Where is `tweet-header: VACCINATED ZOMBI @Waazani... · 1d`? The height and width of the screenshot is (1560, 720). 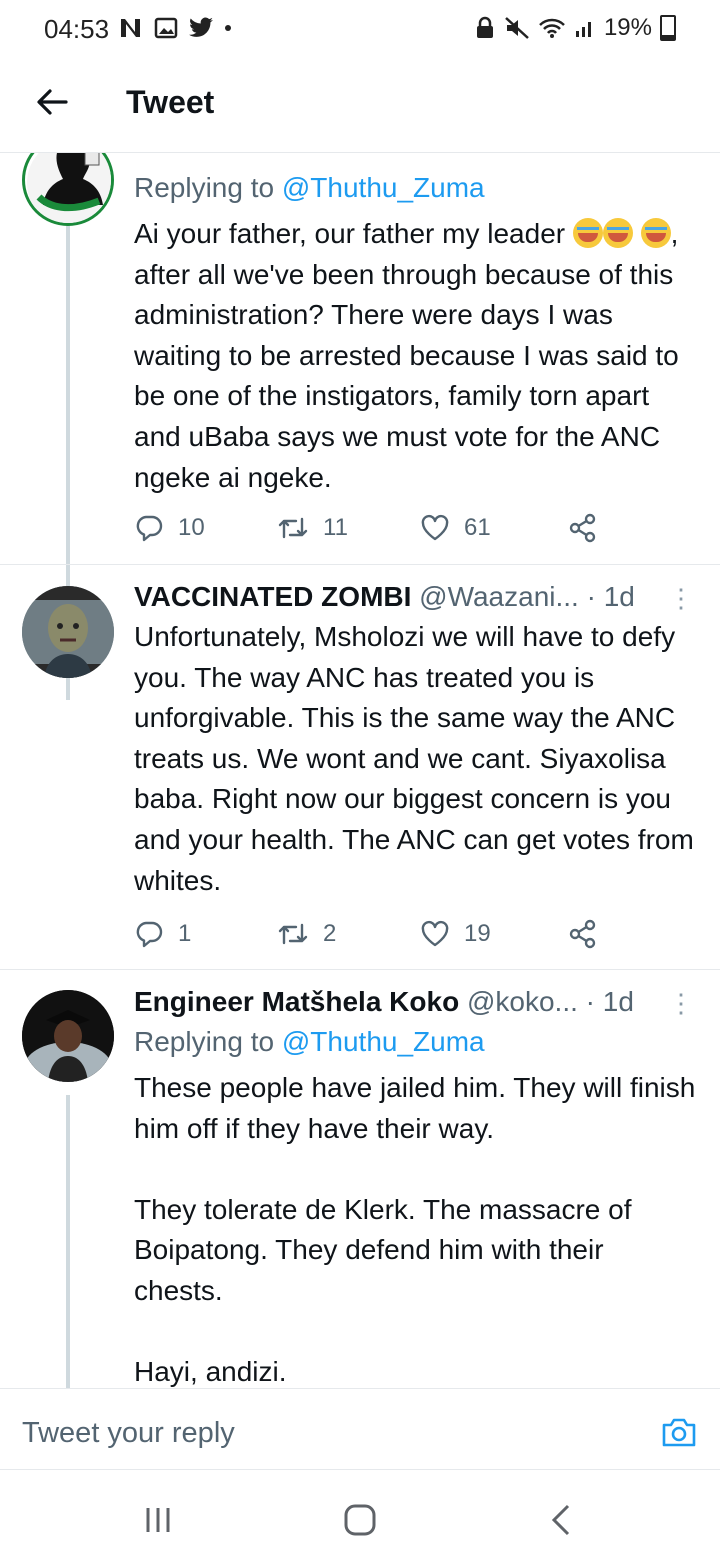
tweet-header: VACCINATED ZOMBI @Waazani... · 1d is located at coordinates (416, 597).